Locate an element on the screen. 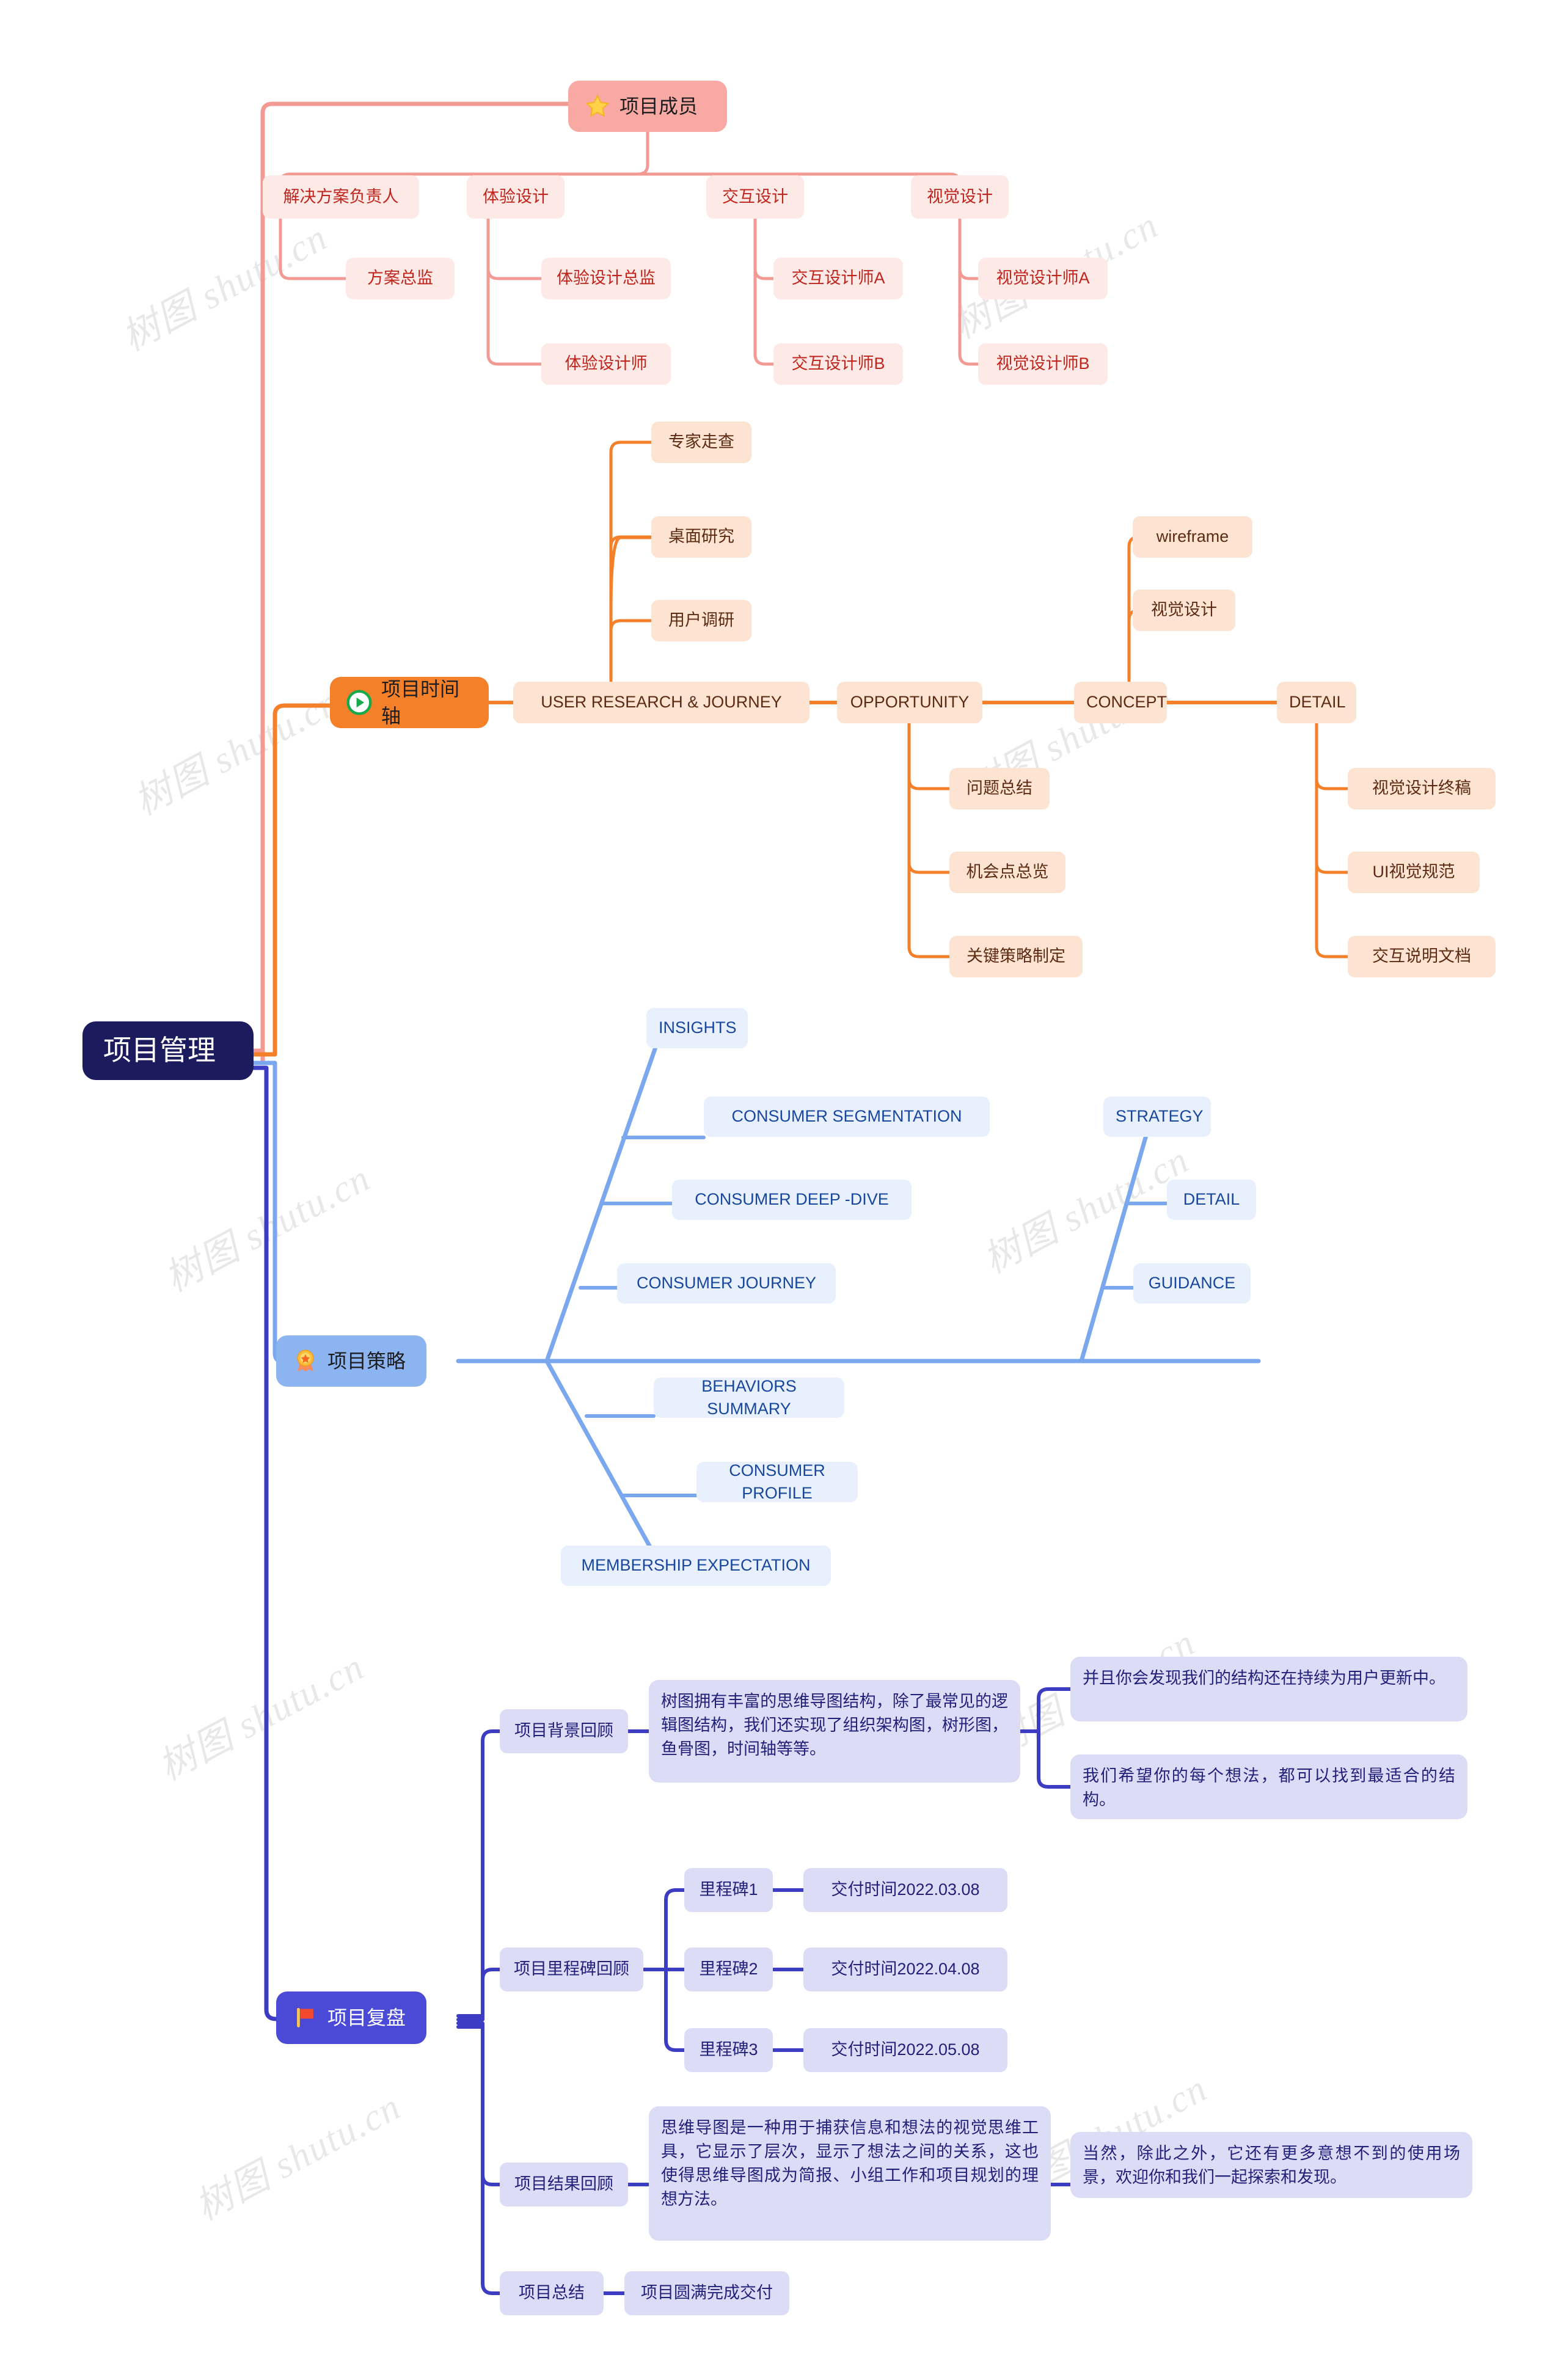  member-person-label: 方案总监 is located at coordinates (400, 278).